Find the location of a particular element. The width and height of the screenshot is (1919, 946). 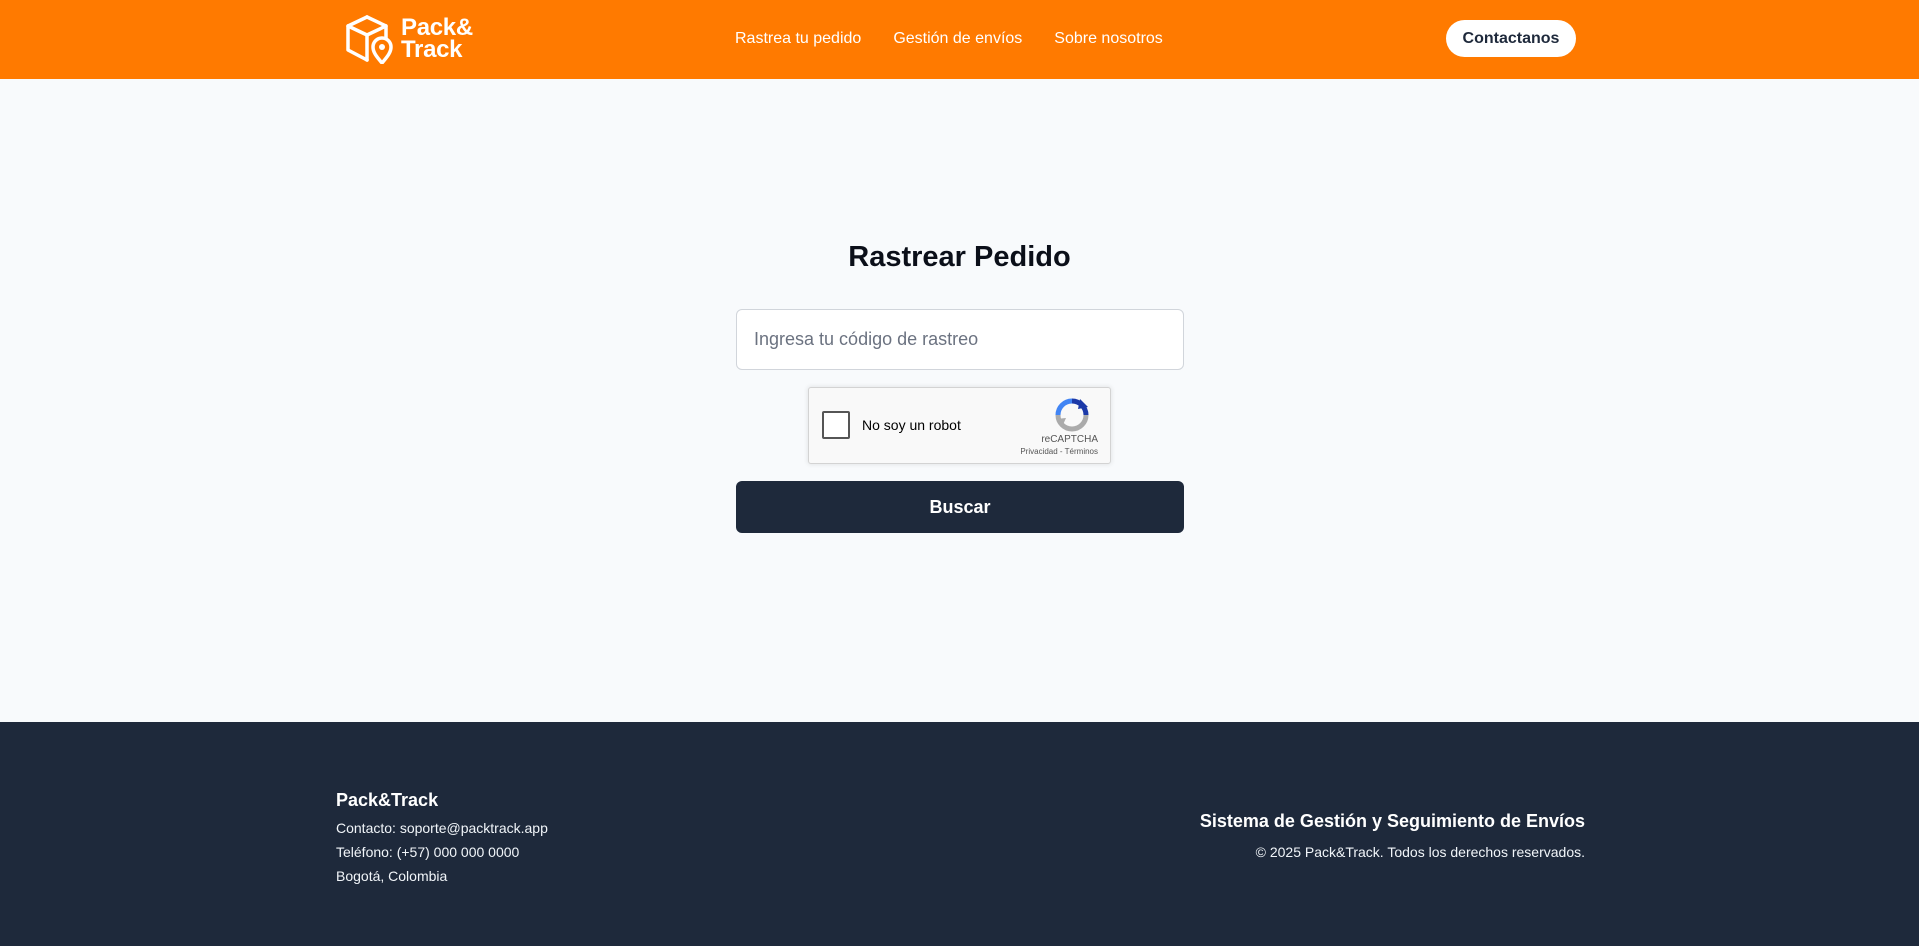

logo: Pack& Track is located at coordinates (408, 39).